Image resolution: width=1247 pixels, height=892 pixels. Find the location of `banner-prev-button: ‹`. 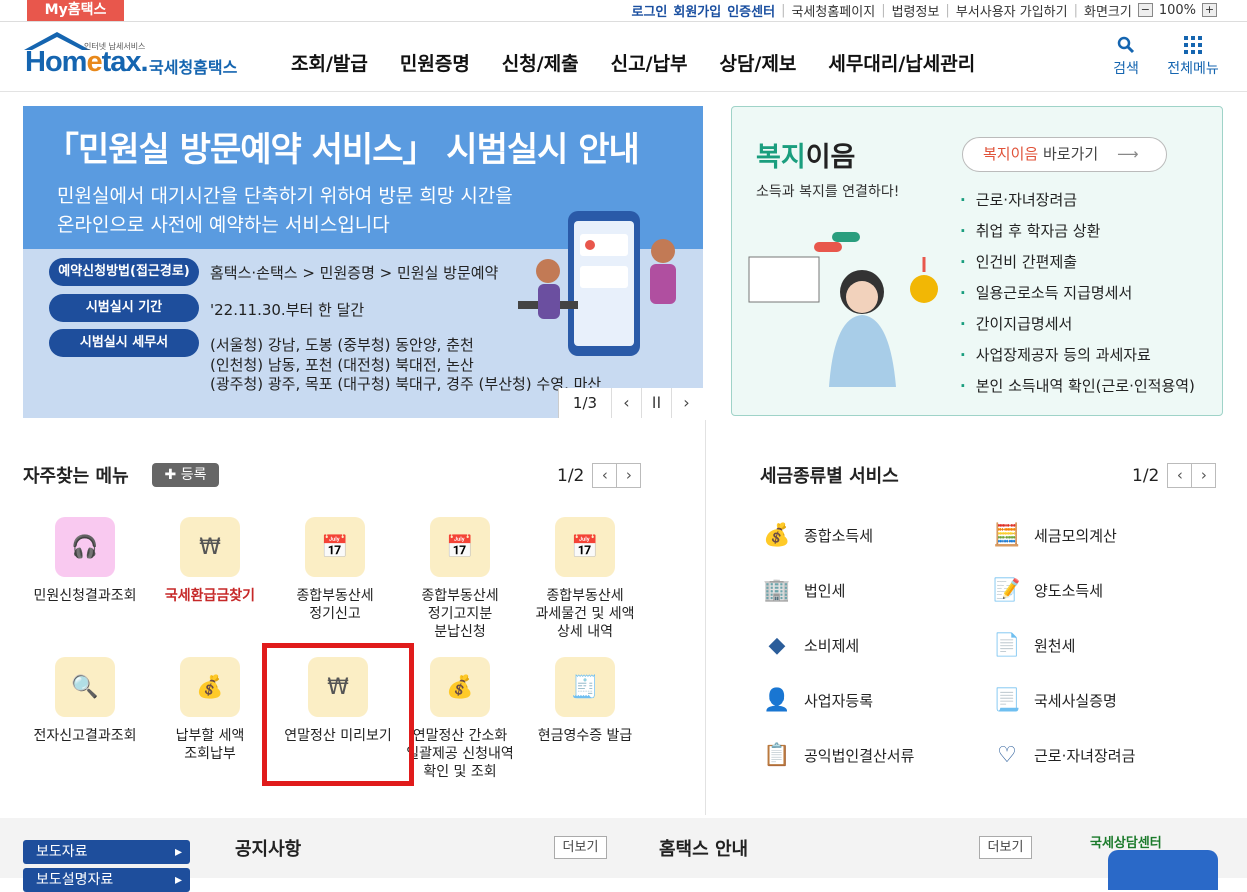

banner-prev-button: ‹ is located at coordinates (626, 403).